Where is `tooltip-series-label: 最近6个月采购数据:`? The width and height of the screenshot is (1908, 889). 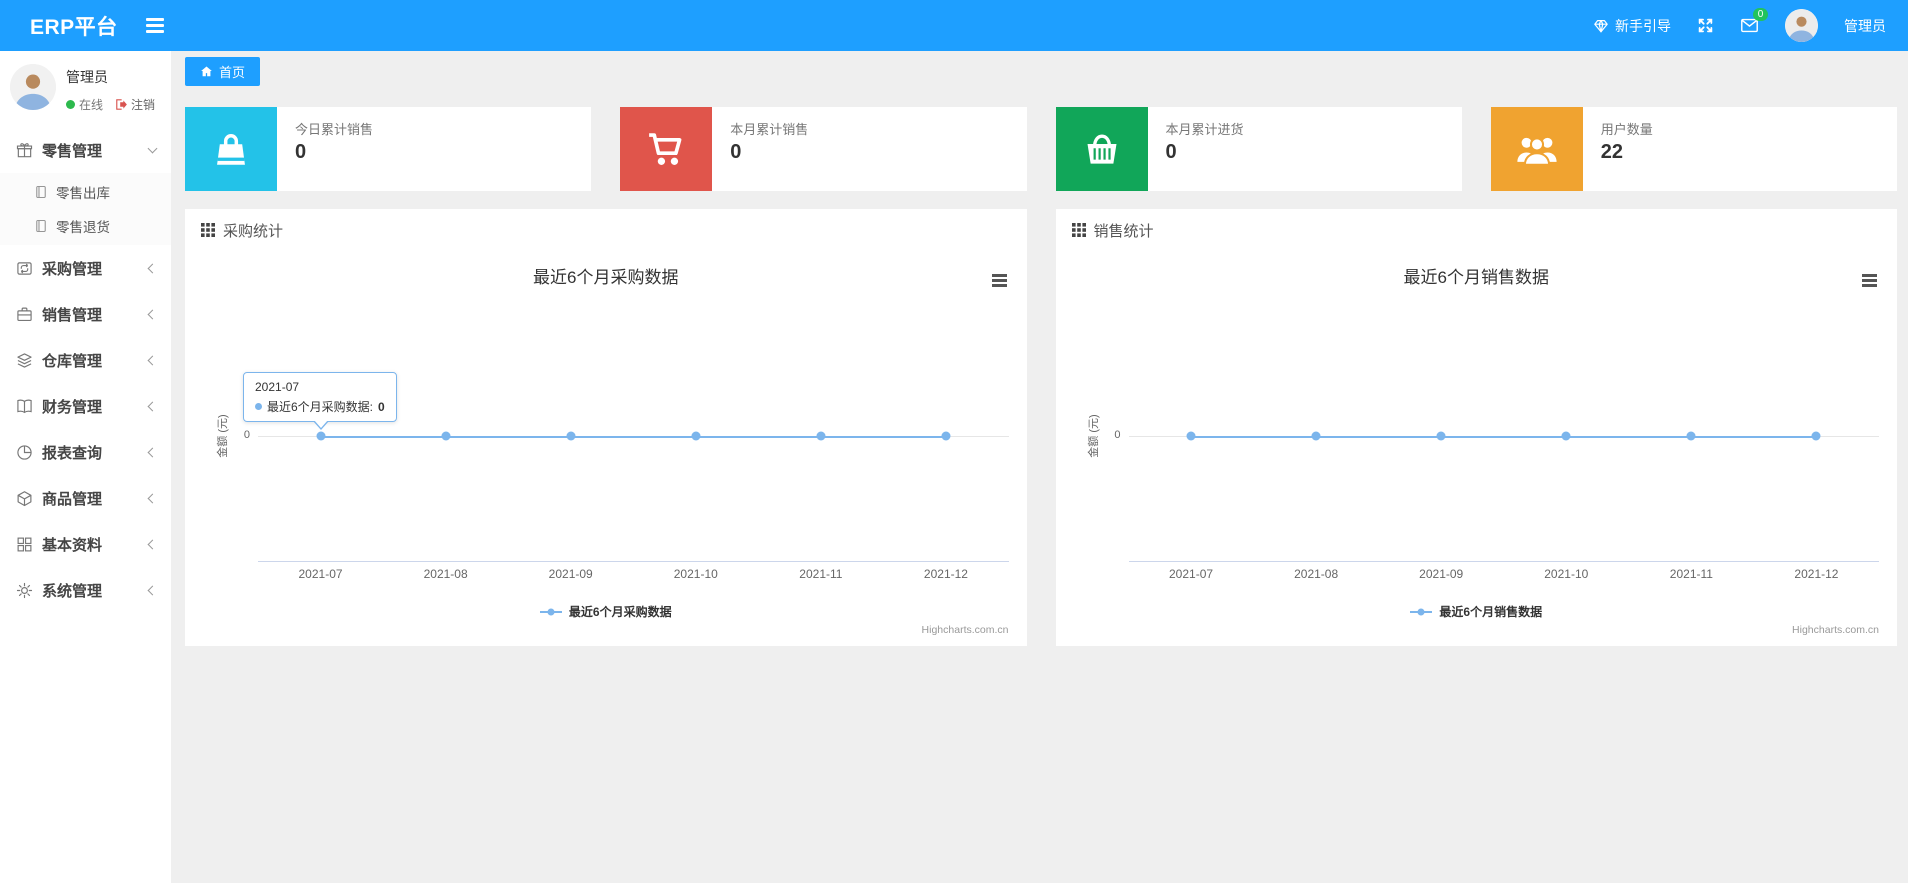 tooltip-series-label: 最近6个月采购数据: is located at coordinates (320, 407).